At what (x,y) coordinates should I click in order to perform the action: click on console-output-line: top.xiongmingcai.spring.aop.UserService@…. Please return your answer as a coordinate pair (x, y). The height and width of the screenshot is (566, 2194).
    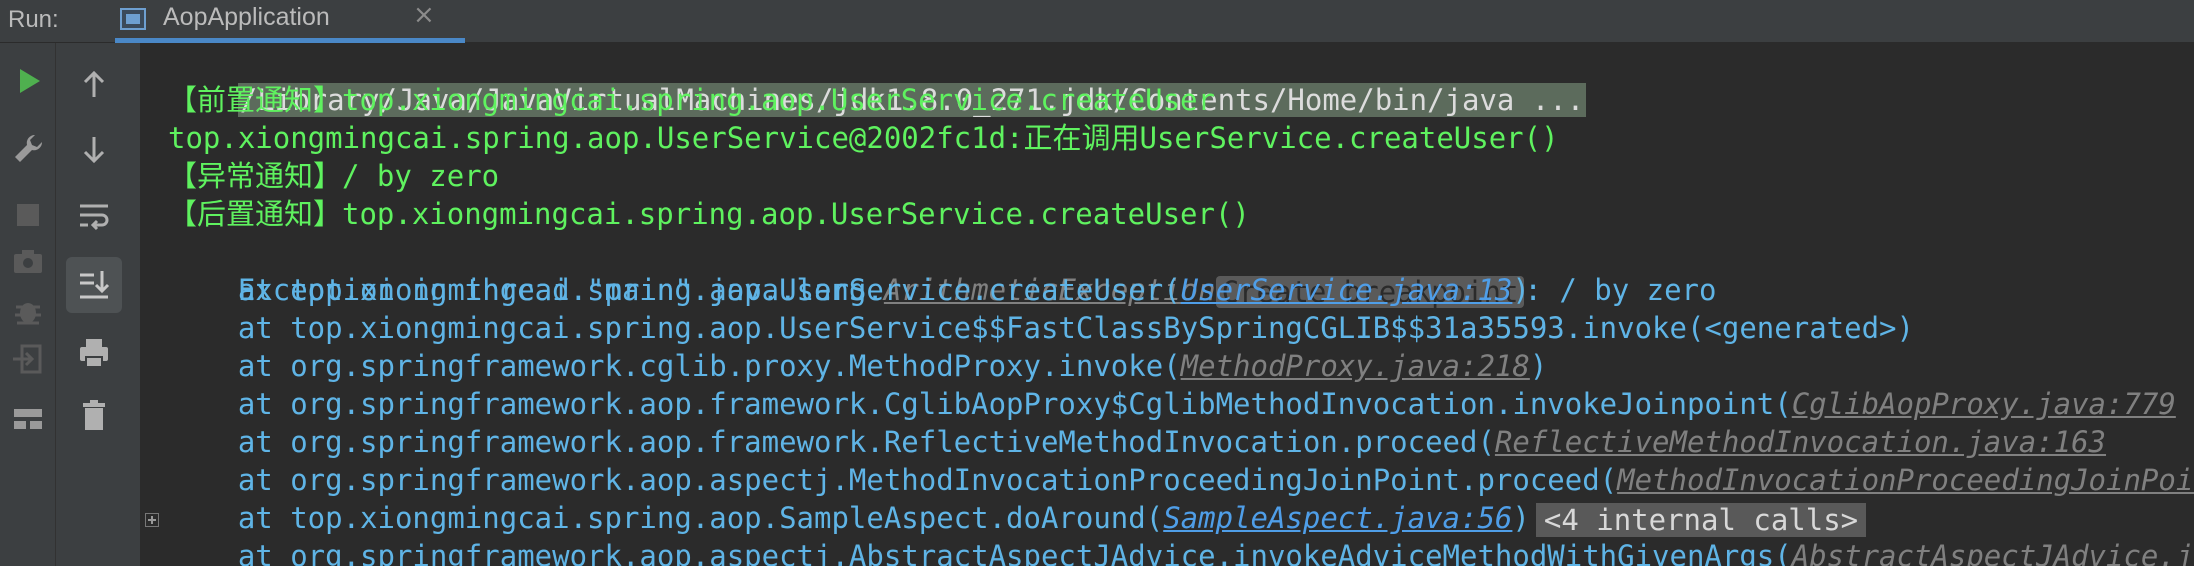
    Looking at the image, I should click on (863, 138).